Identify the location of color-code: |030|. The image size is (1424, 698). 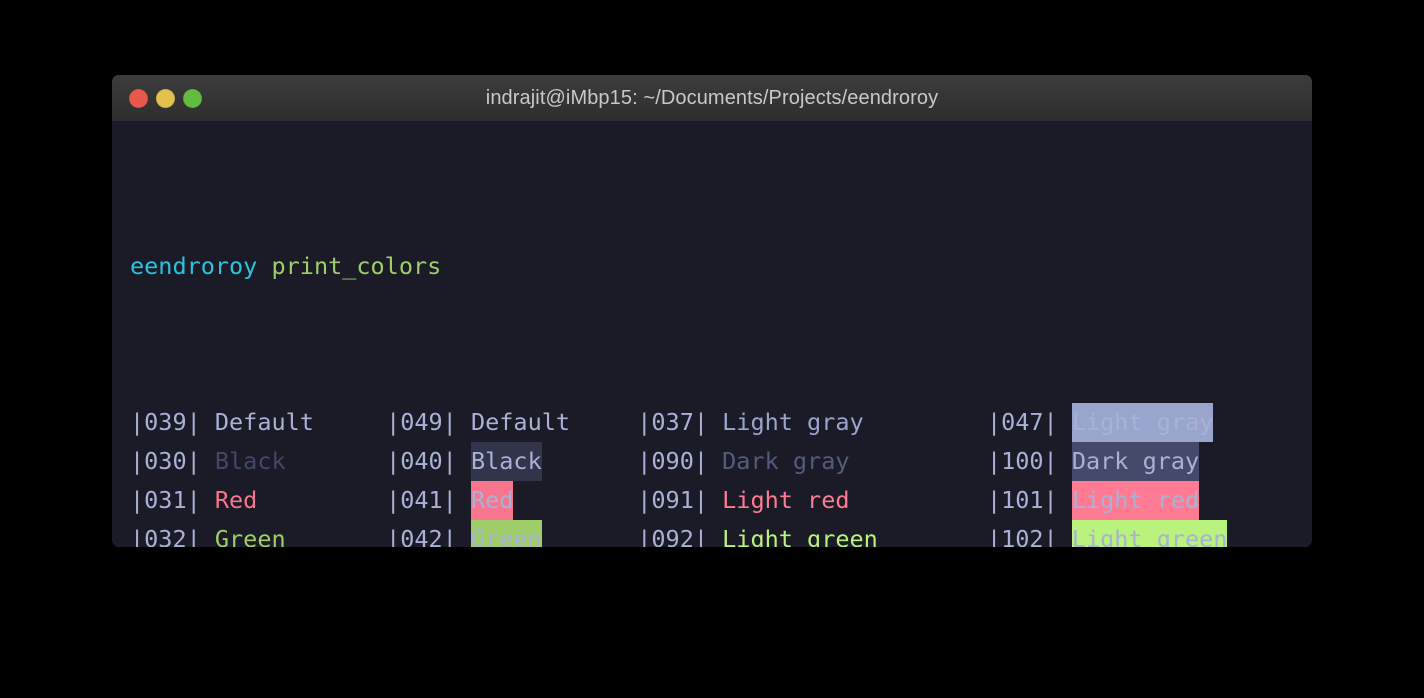
(172, 461).